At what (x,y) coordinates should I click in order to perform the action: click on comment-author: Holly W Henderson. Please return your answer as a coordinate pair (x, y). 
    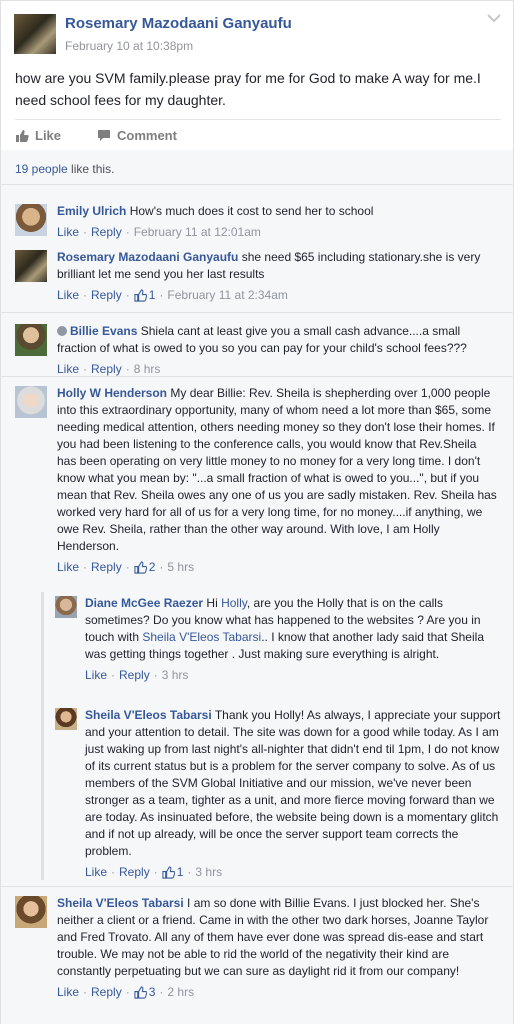
    Looking at the image, I should click on (112, 393).